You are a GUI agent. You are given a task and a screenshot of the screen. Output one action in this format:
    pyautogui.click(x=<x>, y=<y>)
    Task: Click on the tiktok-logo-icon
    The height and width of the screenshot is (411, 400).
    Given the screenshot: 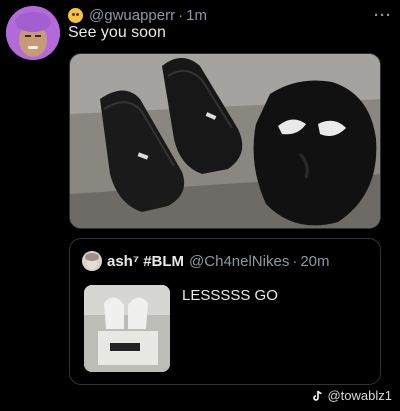 What is the action you would take?
    pyautogui.click(x=318, y=396)
    